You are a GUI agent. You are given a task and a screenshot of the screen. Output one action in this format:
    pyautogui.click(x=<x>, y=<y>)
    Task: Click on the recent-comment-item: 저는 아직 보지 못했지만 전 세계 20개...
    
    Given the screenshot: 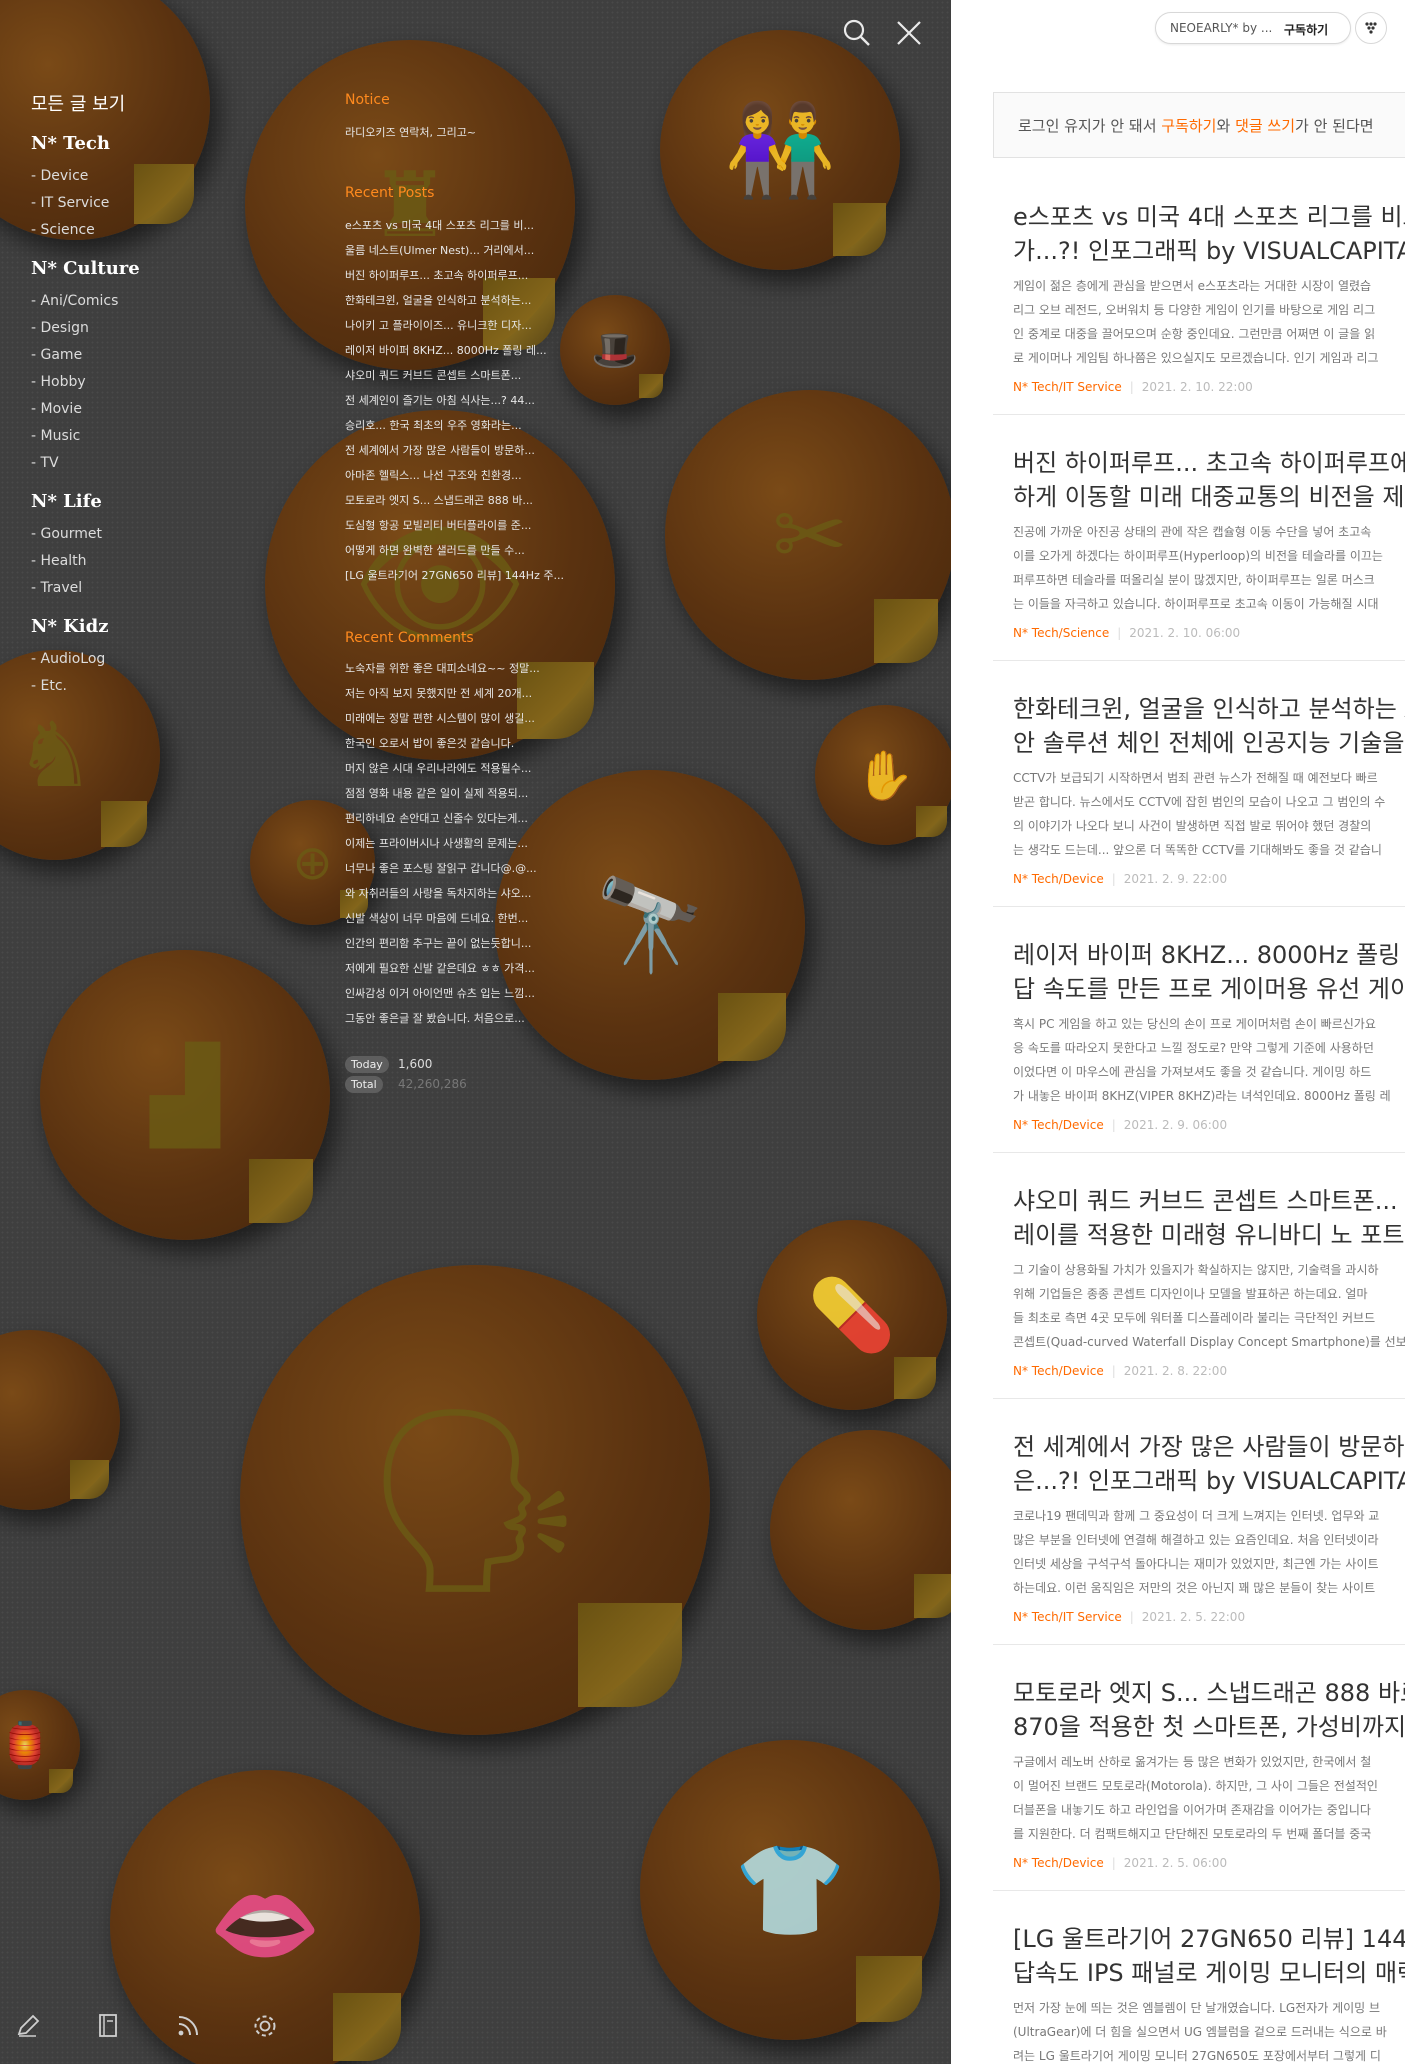 What is the action you would take?
    pyautogui.click(x=462, y=693)
    